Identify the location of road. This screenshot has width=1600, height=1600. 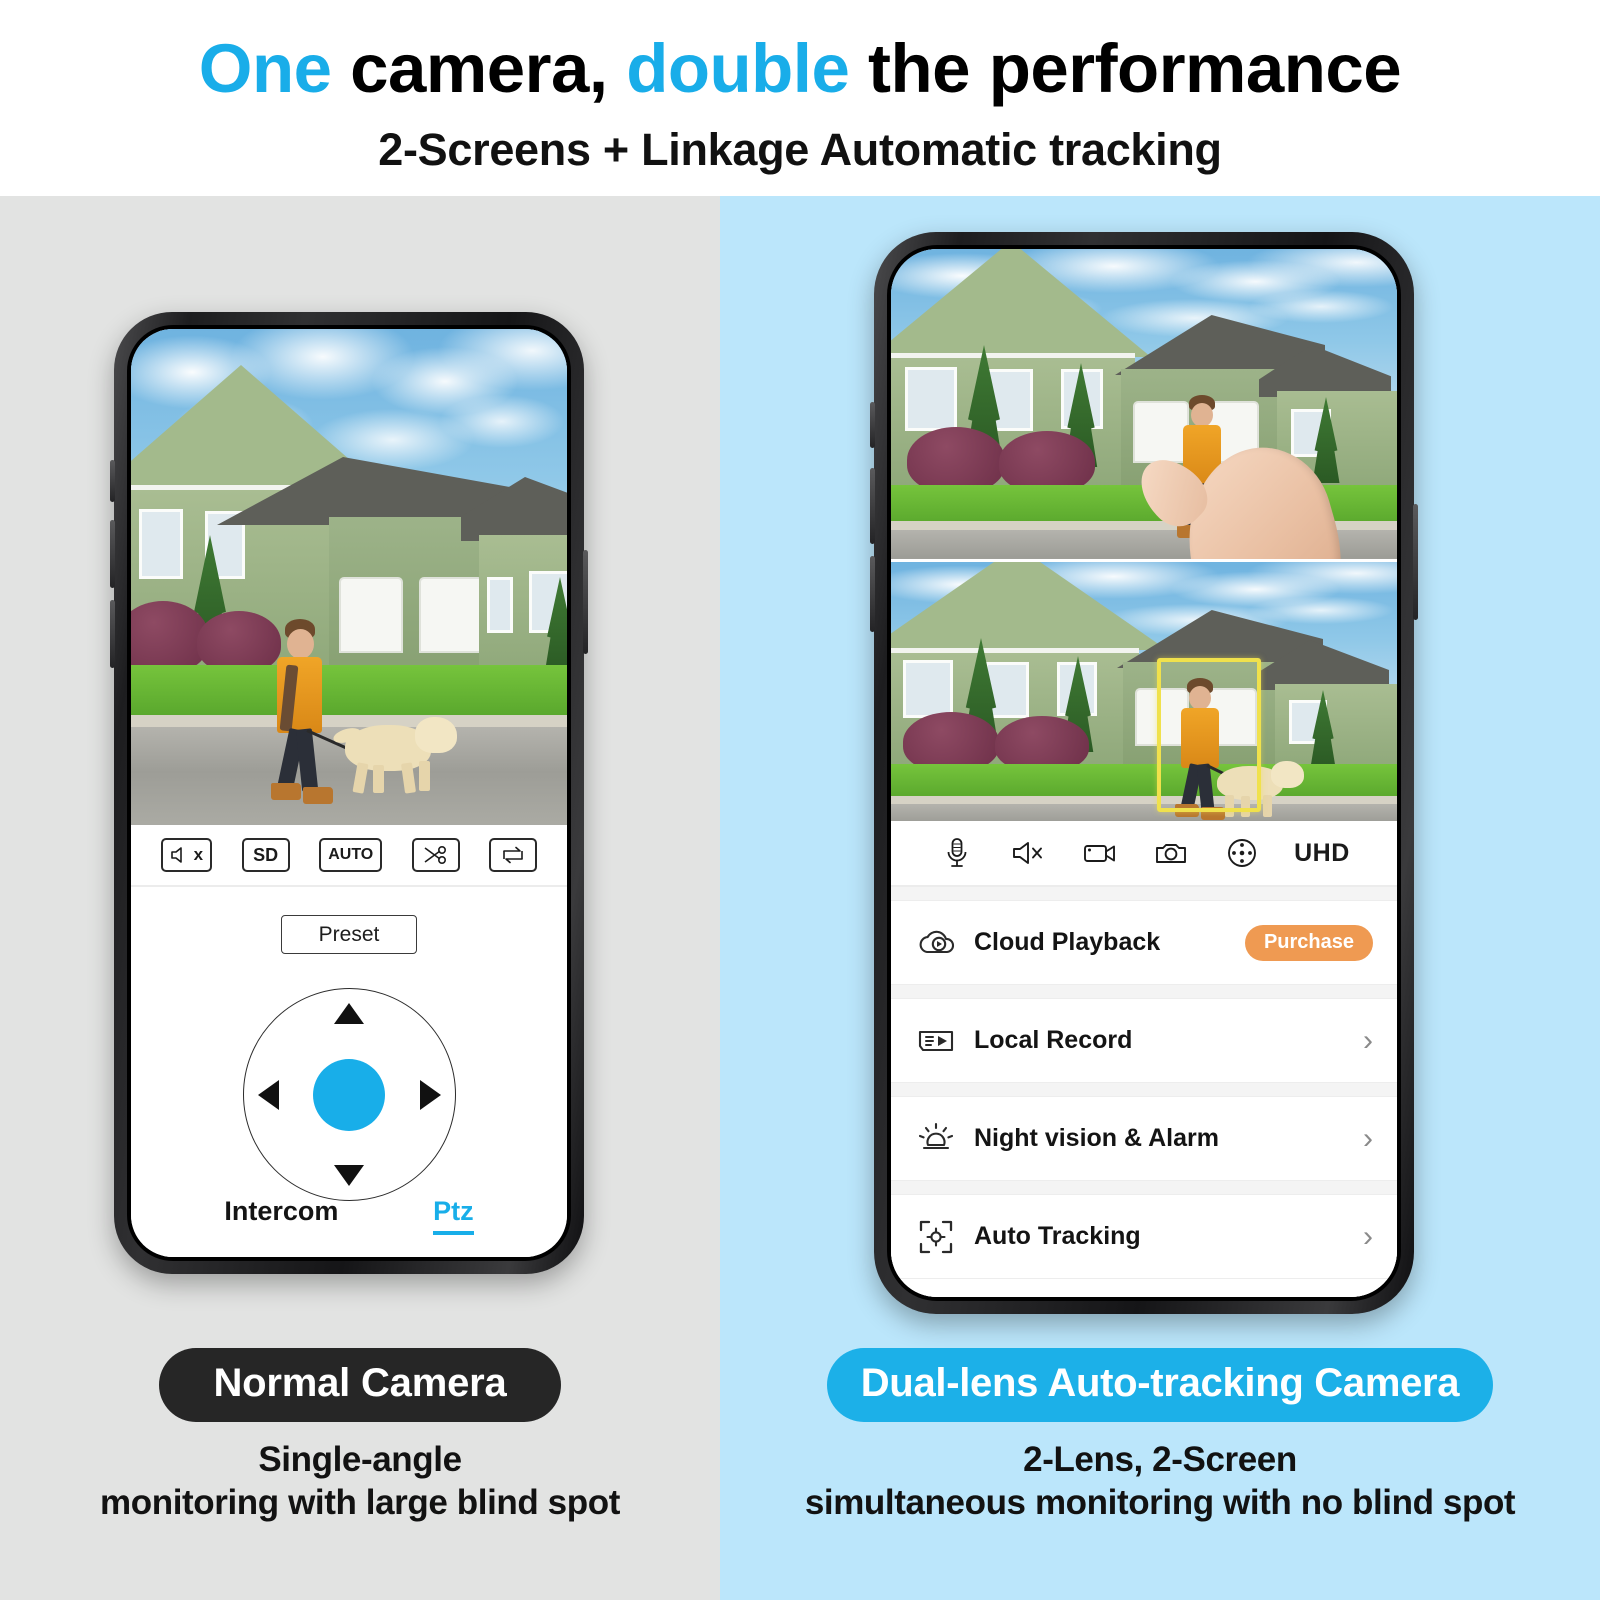
(1144, 812).